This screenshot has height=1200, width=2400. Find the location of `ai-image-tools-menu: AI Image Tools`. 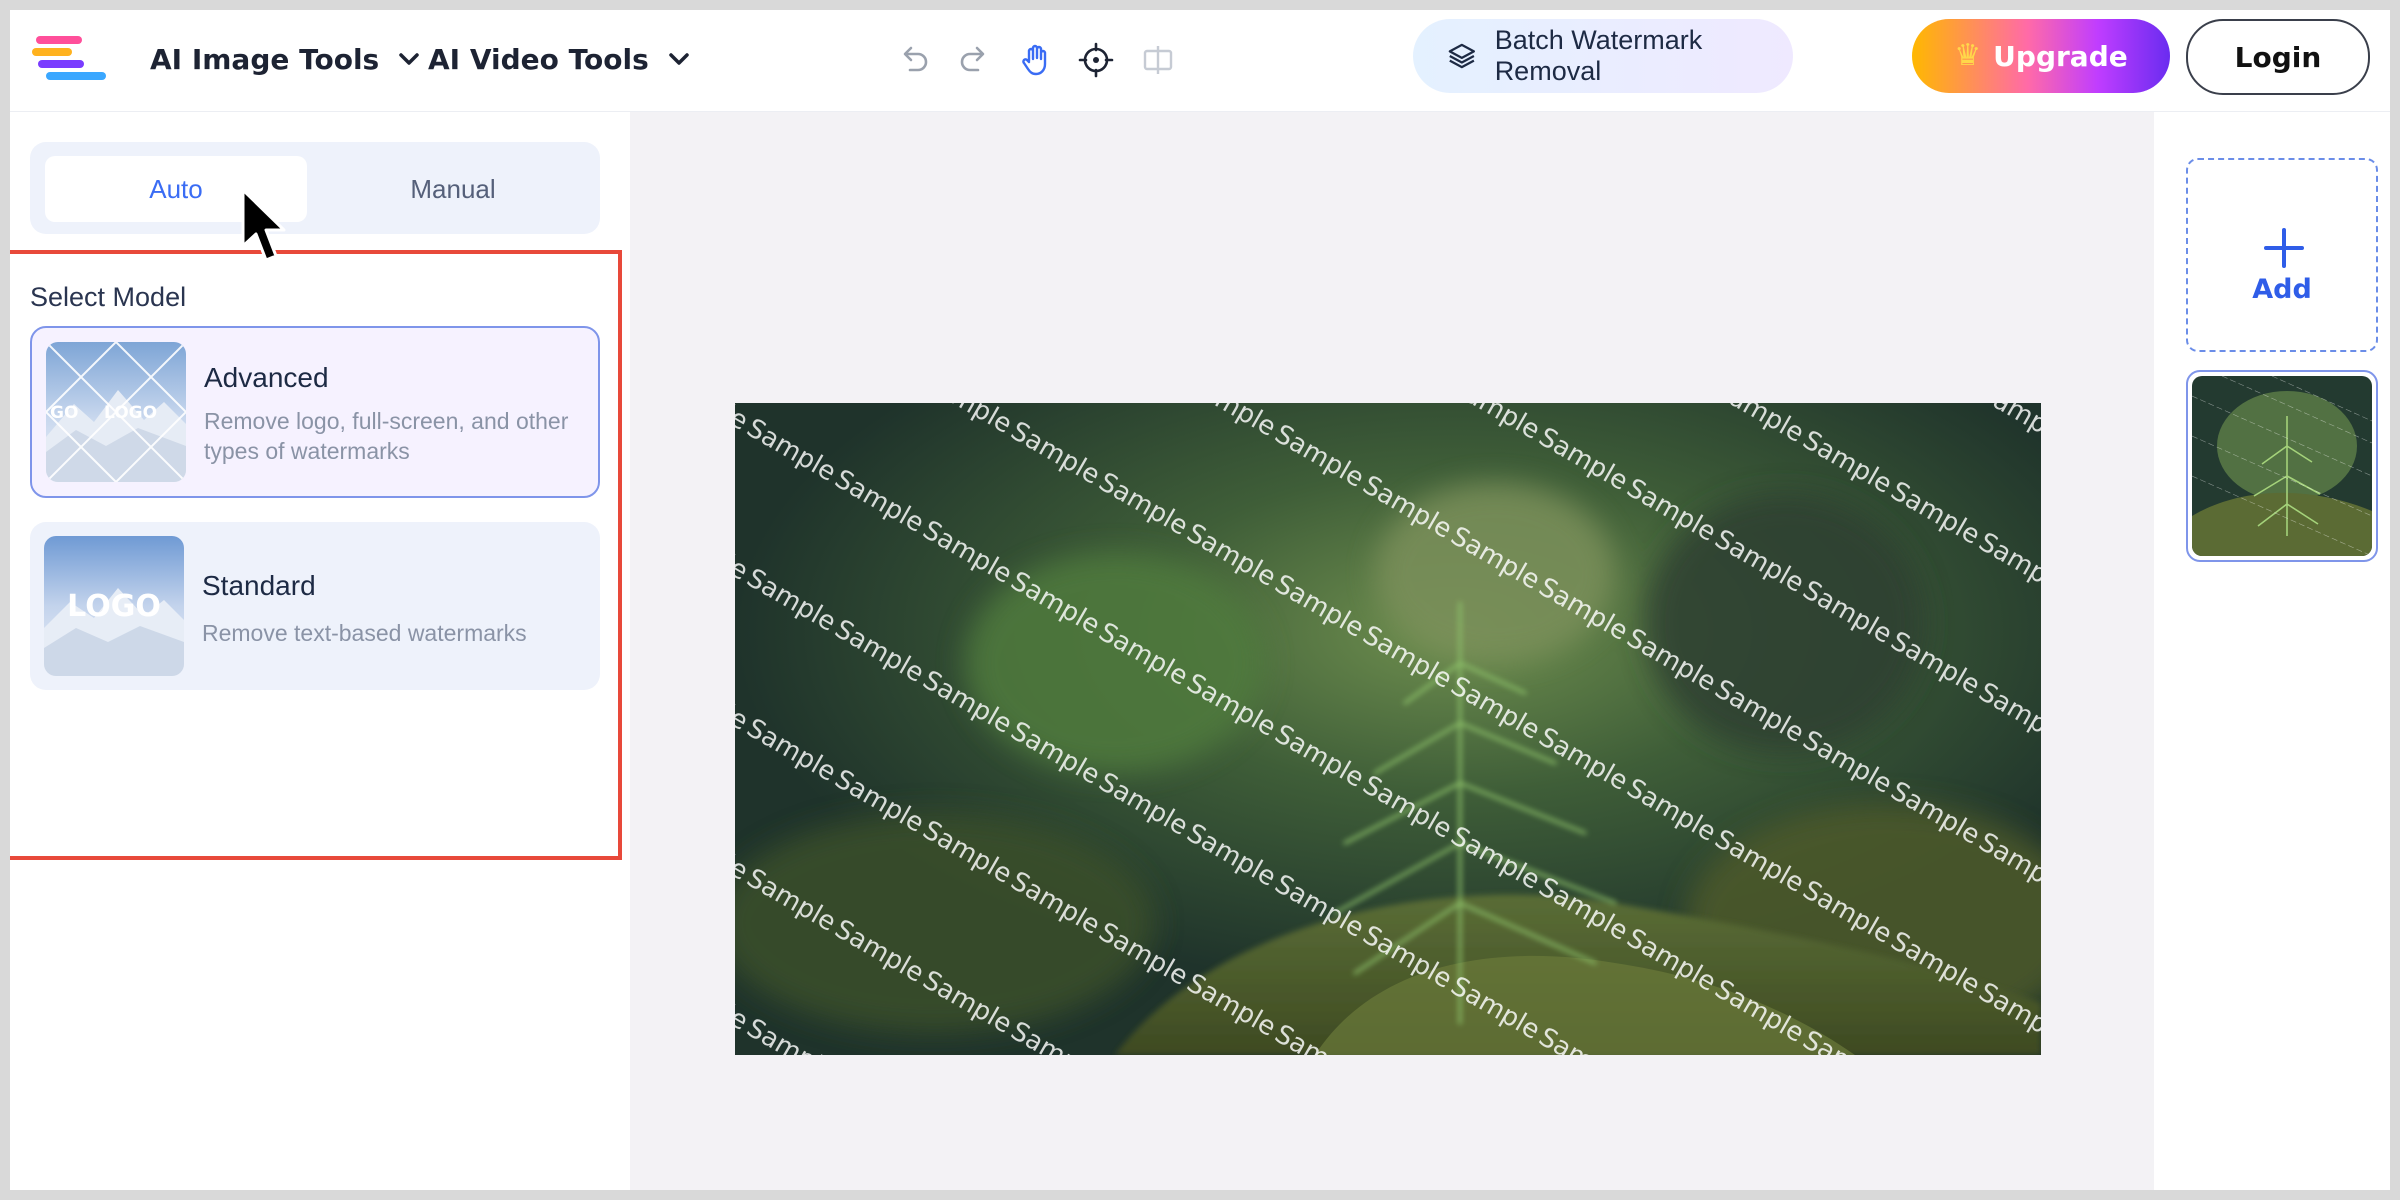

ai-image-tools-menu: AI Image Tools is located at coordinates (286, 59).